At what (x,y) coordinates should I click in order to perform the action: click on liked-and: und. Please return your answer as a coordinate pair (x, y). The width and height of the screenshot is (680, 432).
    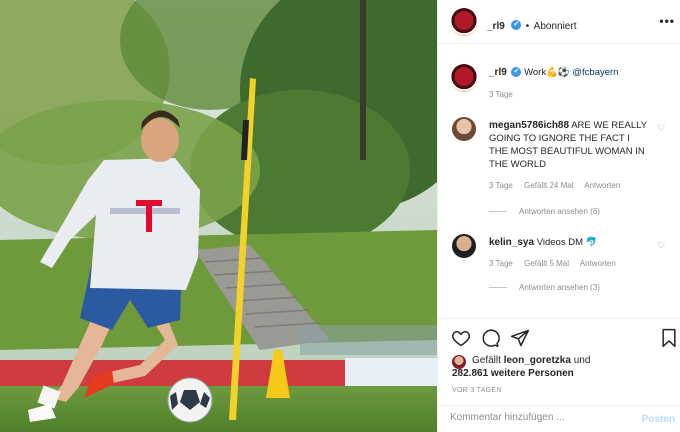
    Looking at the image, I should click on (582, 360).